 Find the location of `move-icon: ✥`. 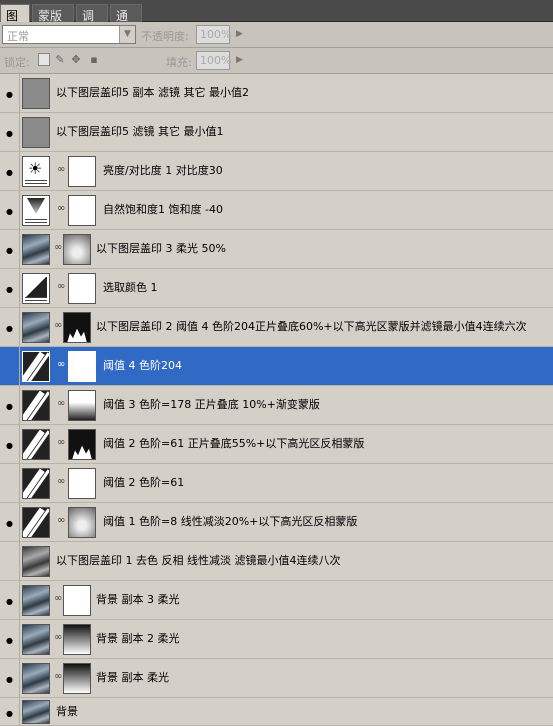

move-icon: ✥ is located at coordinates (76, 59).